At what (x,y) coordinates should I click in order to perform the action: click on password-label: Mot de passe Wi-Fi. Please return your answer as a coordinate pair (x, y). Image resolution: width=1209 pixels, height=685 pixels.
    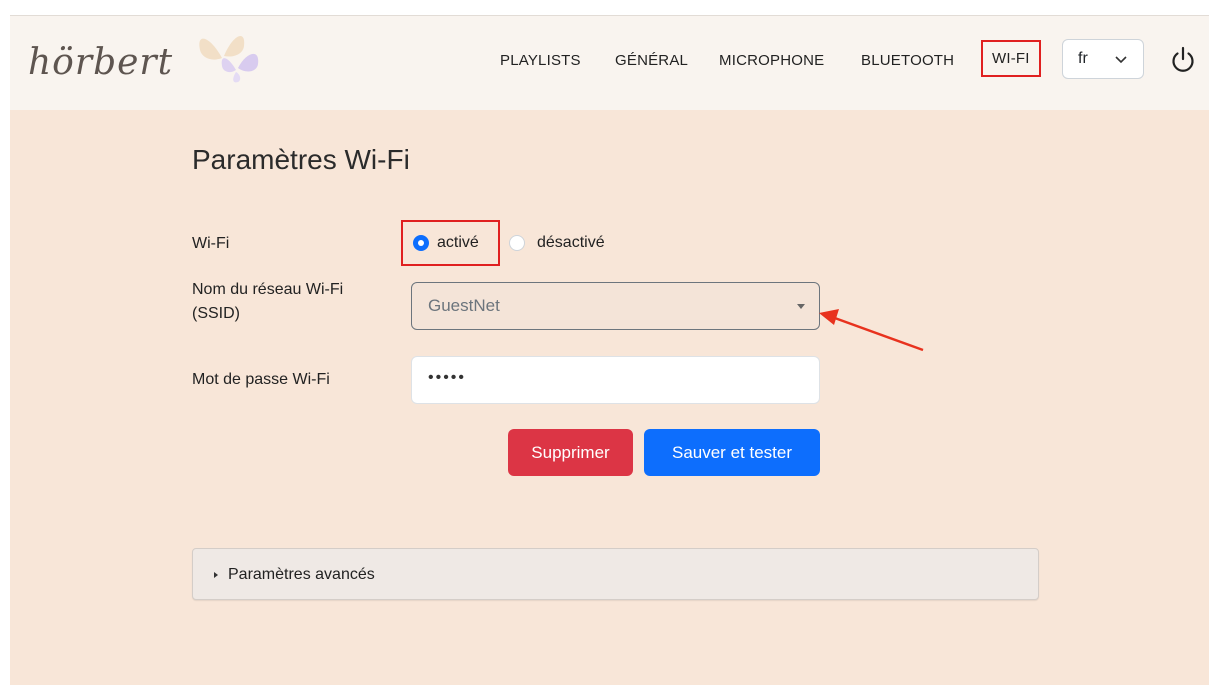
    Looking at the image, I should click on (261, 379).